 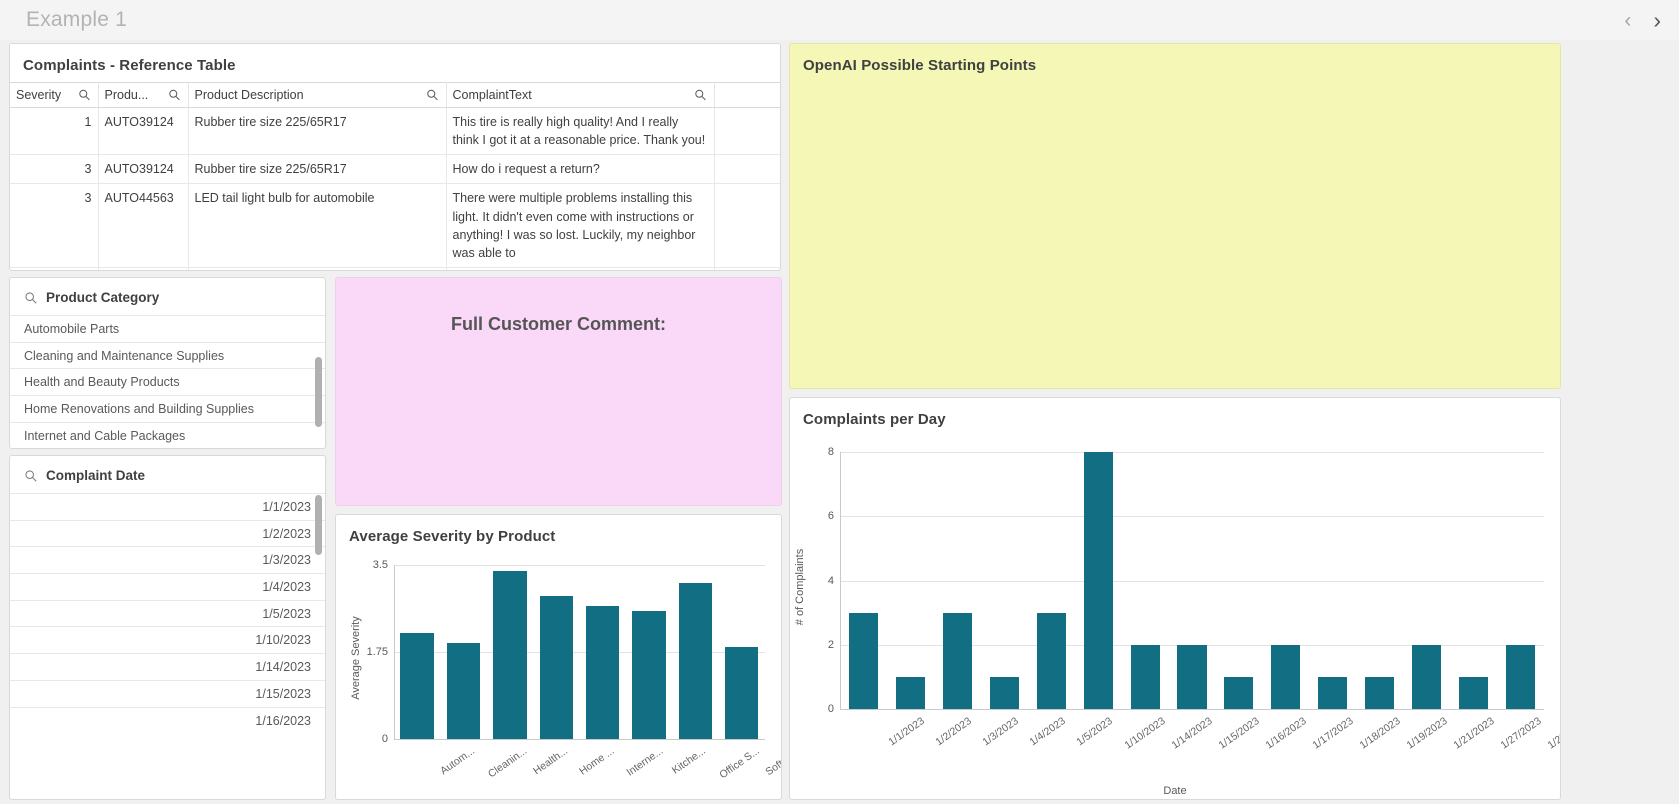 What do you see at coordinates (920, 65) in the screenshot?
I see `openai-panel-title: OpenAI Possible Starting Points` at bounding box center [920, 65].